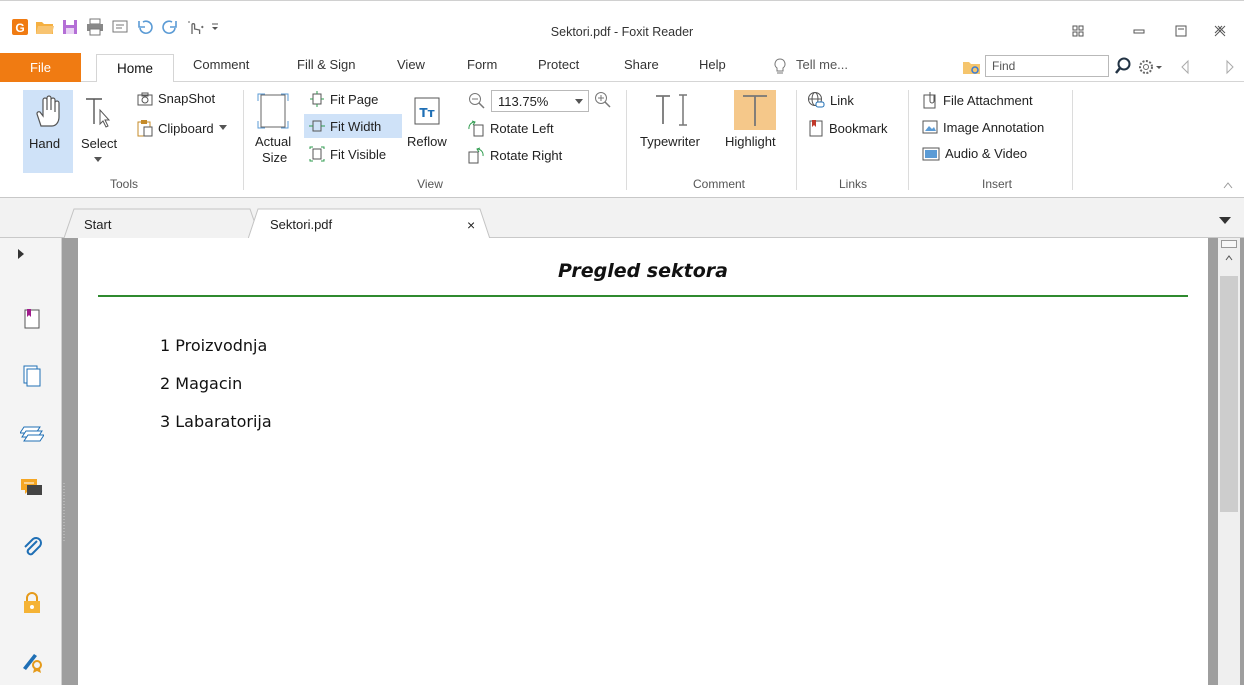 The width and height of the screenshot is (1244, 685). What do you see at coordinates (411, 64) in the screenshot?
I see `tab-view: View` at bounding box center [411, 64].